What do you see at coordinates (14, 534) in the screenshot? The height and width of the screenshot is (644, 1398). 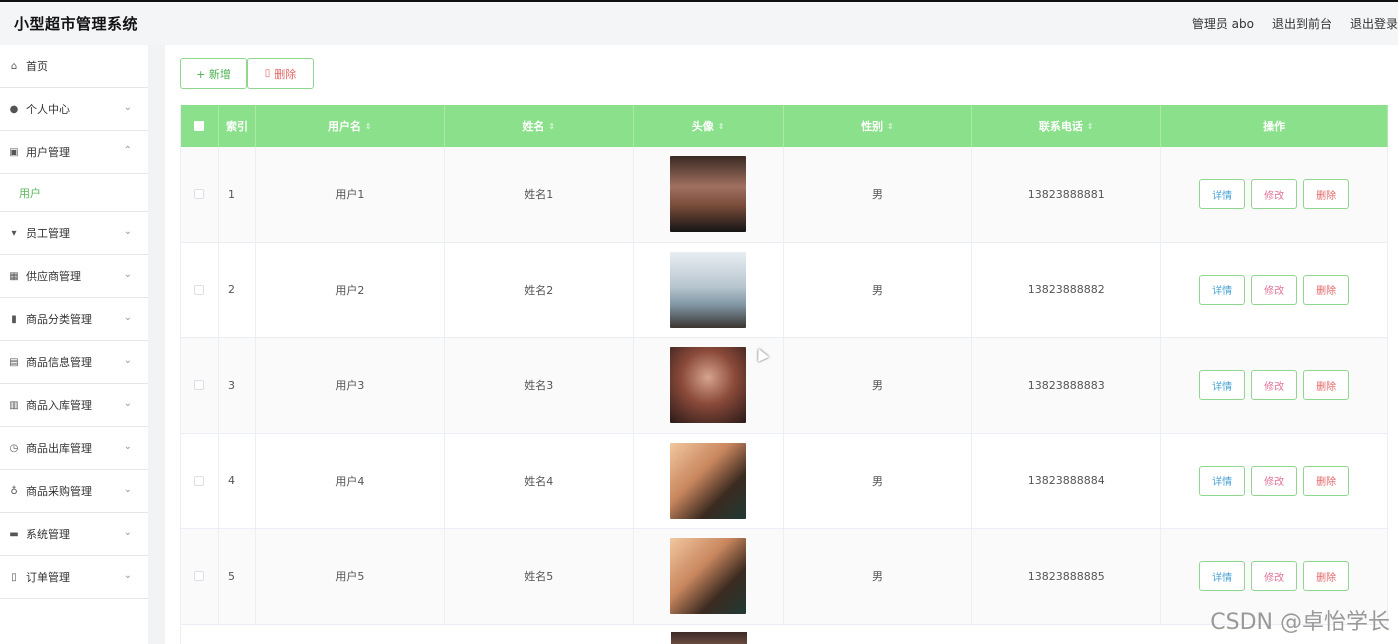 I see `monitor-icon: ▬` at bounding box center [14, 534].